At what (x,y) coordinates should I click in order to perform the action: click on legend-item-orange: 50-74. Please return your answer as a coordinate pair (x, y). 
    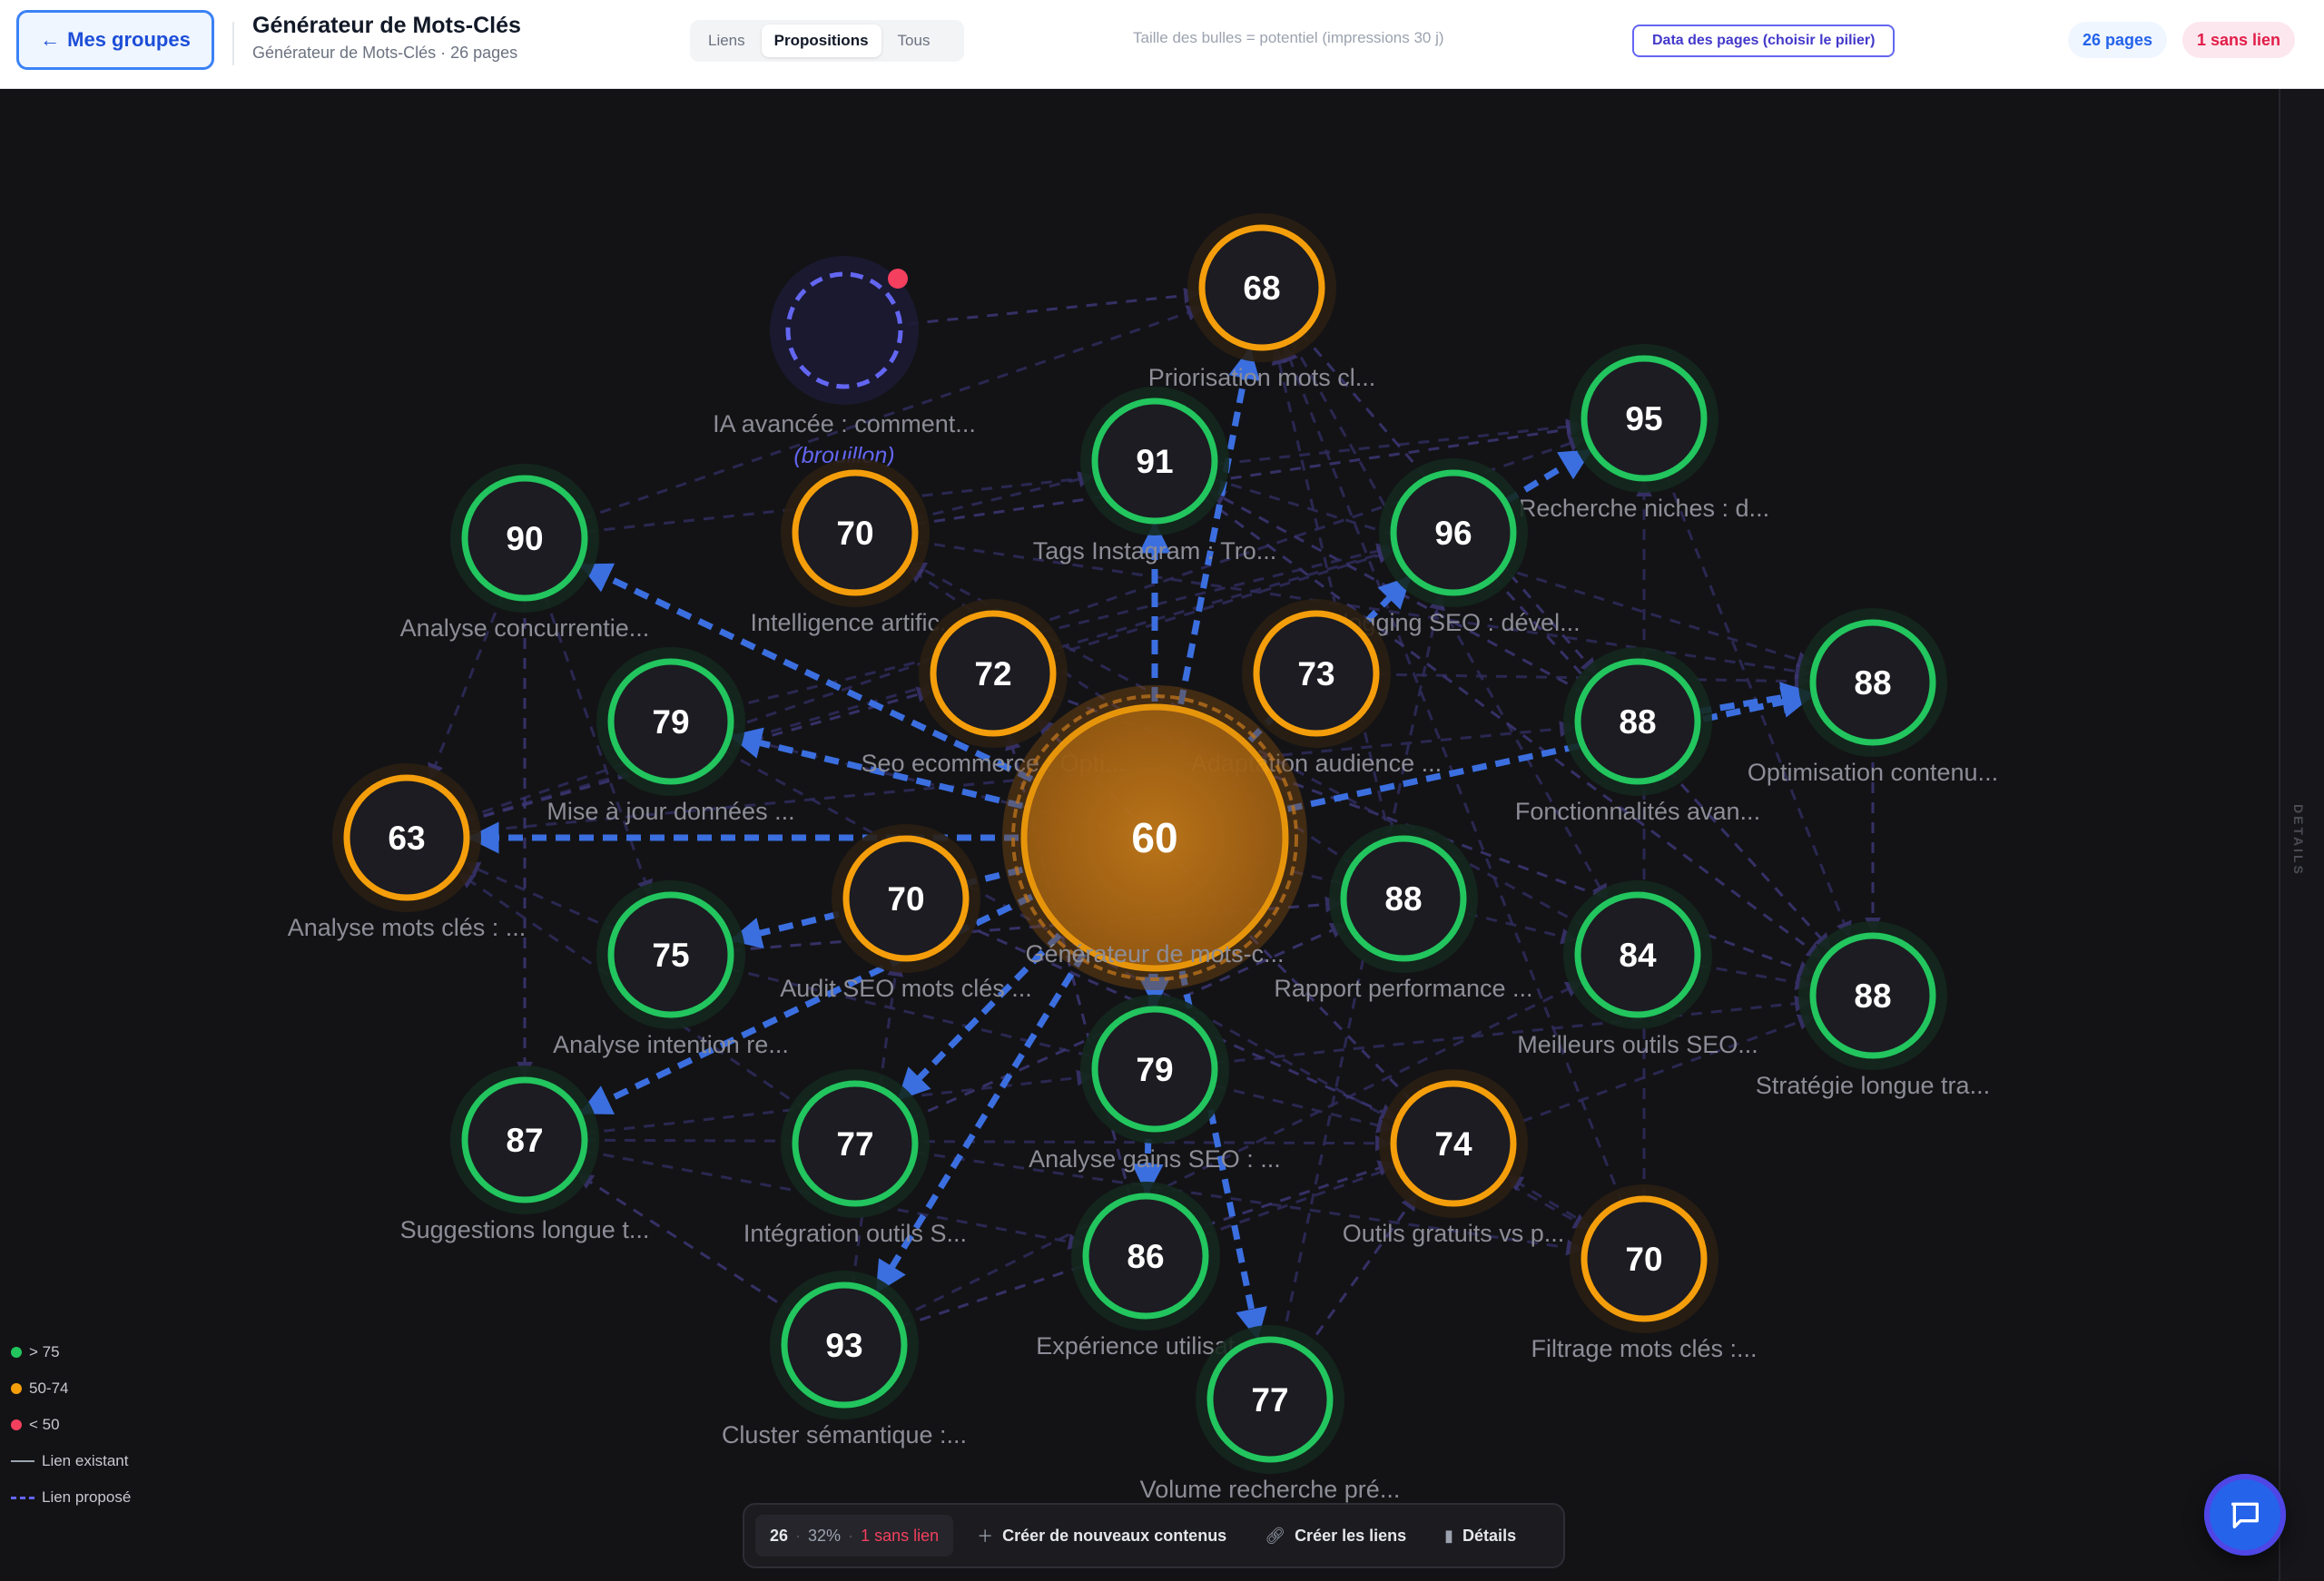
    Looking at the image, I should click on (71, 1388).